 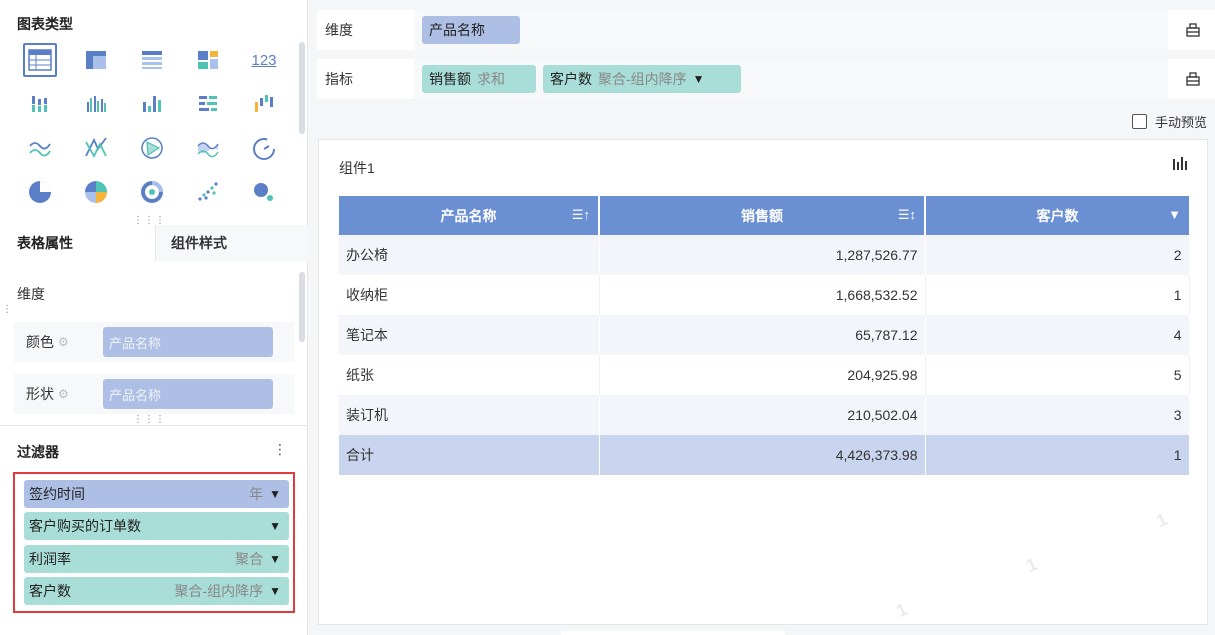 I want to click on dimension-pill: 产品名称, so click(x=471, y=30).